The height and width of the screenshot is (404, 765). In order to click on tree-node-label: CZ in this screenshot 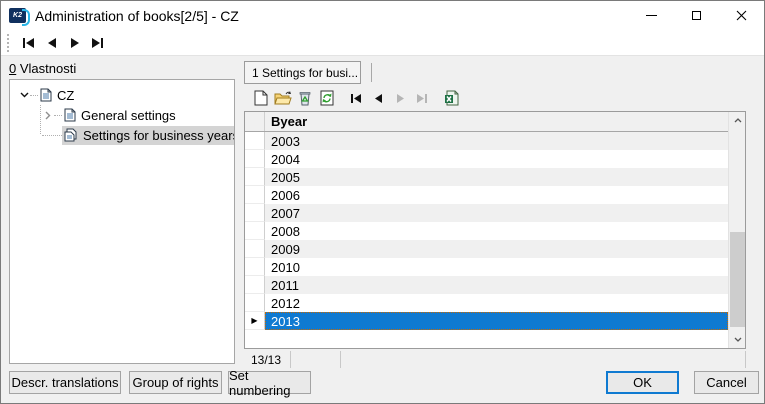, I will do `click(66, 95)`.